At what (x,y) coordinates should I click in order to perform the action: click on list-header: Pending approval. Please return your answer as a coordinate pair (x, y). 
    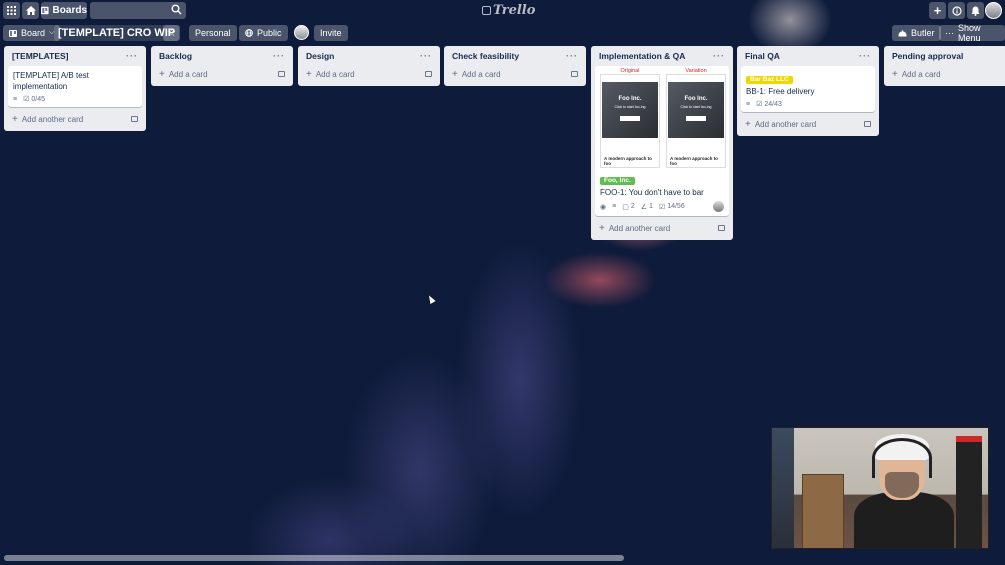
    Looking at the image, I should click on (944, 56).